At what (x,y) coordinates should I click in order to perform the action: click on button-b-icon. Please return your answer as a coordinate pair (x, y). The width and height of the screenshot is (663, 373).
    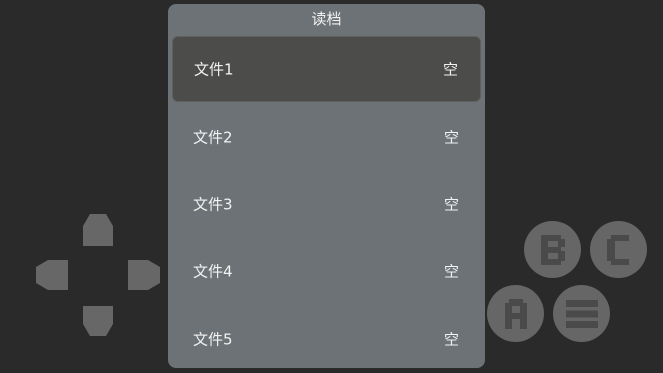
    Looking at the image, I should click on (552, 249).